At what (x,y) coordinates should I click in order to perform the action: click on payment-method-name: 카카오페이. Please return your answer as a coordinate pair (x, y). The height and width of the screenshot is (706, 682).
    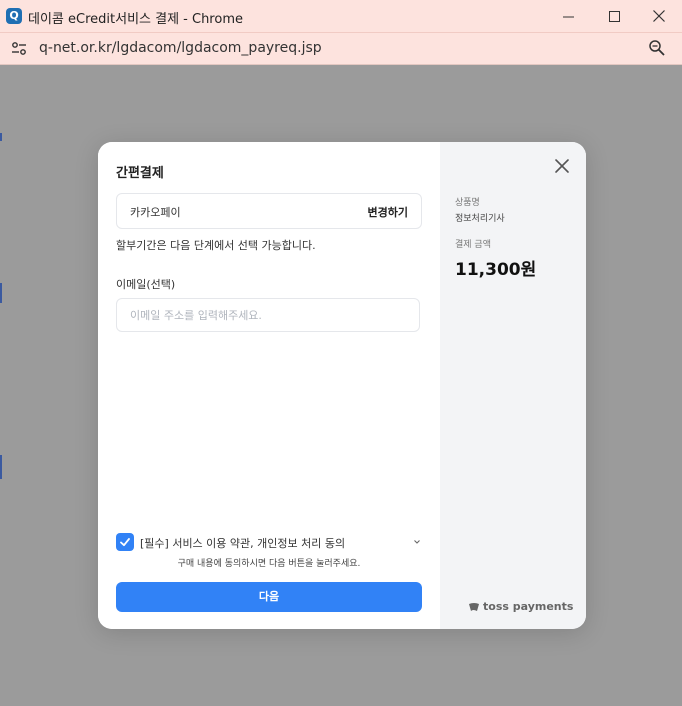
    Looking at the image, I should click on (155, 212).